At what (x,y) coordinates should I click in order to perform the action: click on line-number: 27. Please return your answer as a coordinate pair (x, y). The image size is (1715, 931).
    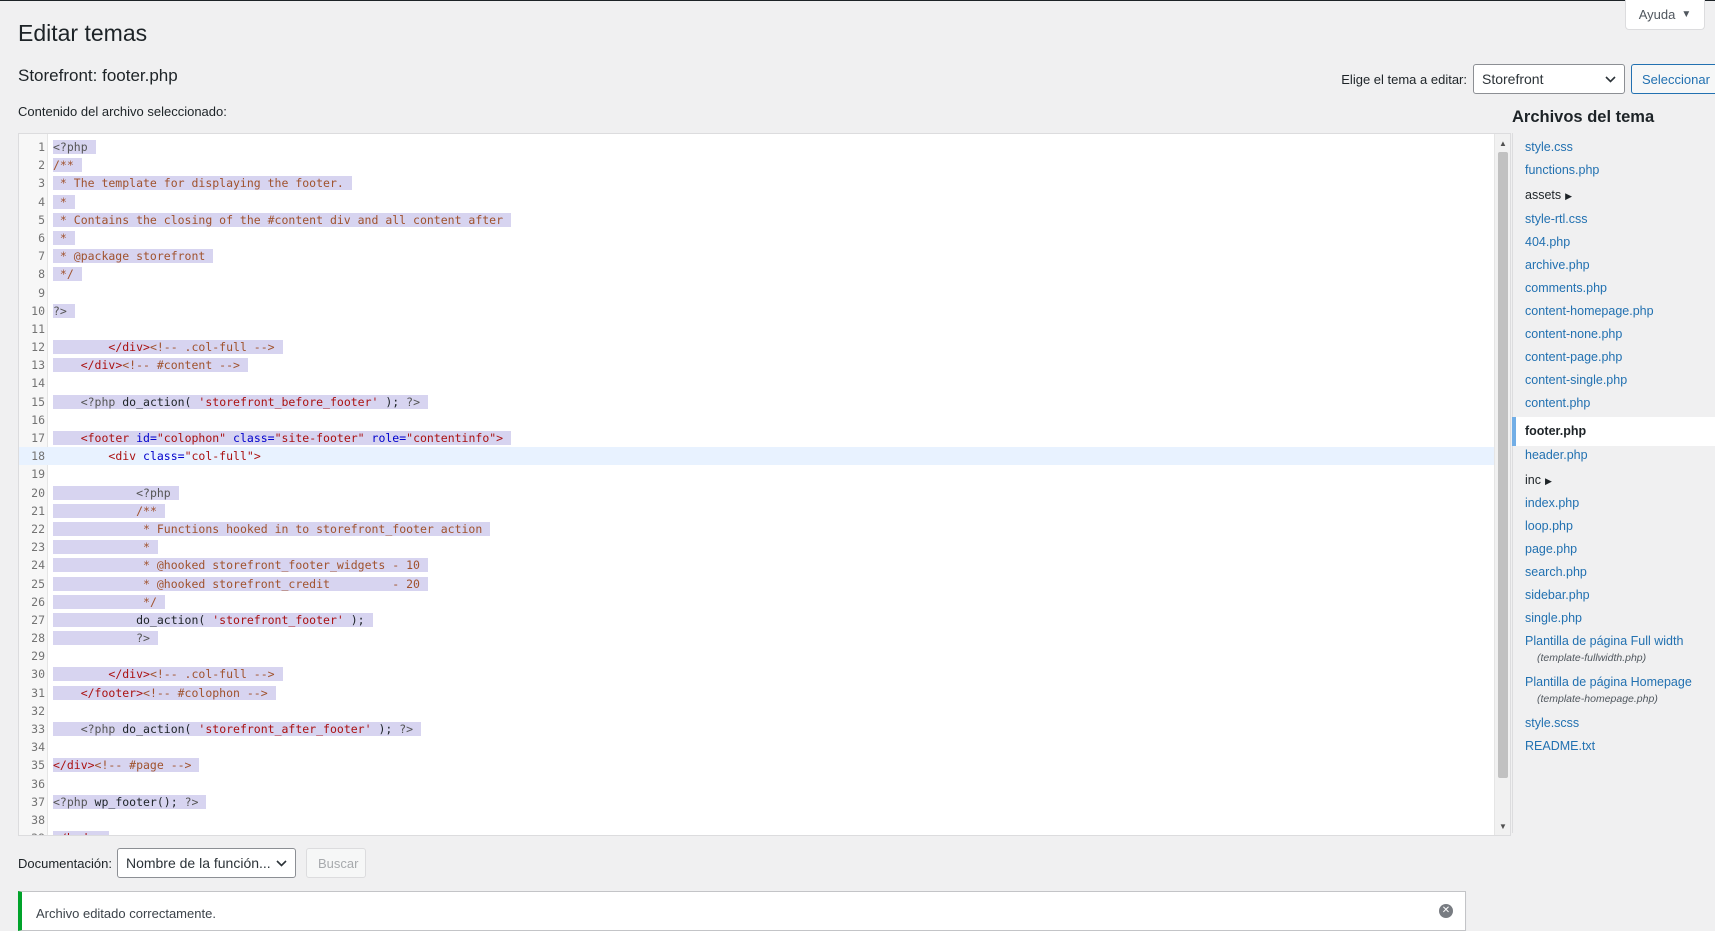
    Looking at the image, I should click on (38, 619).